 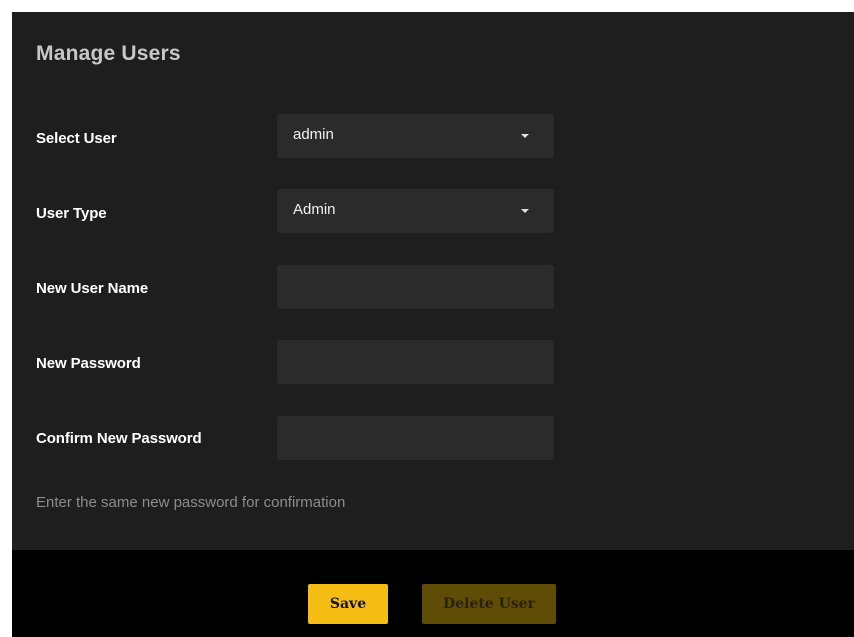 I want to click on user-type-label: User Type, so click(x=71, y=213).